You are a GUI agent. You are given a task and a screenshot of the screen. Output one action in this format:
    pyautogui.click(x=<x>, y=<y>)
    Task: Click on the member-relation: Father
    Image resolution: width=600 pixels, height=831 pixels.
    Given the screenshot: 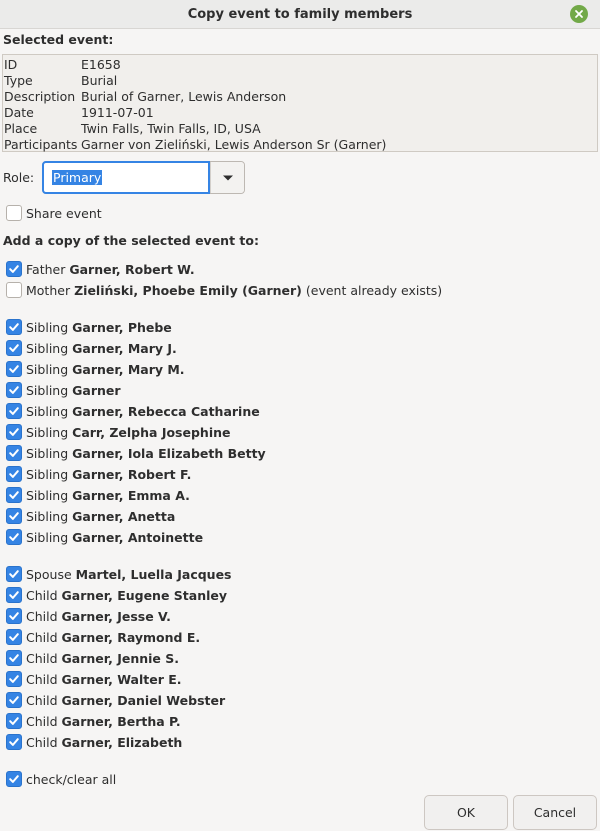 What is the action you would take?
    pyautogui.click(x=46, y=269)
    